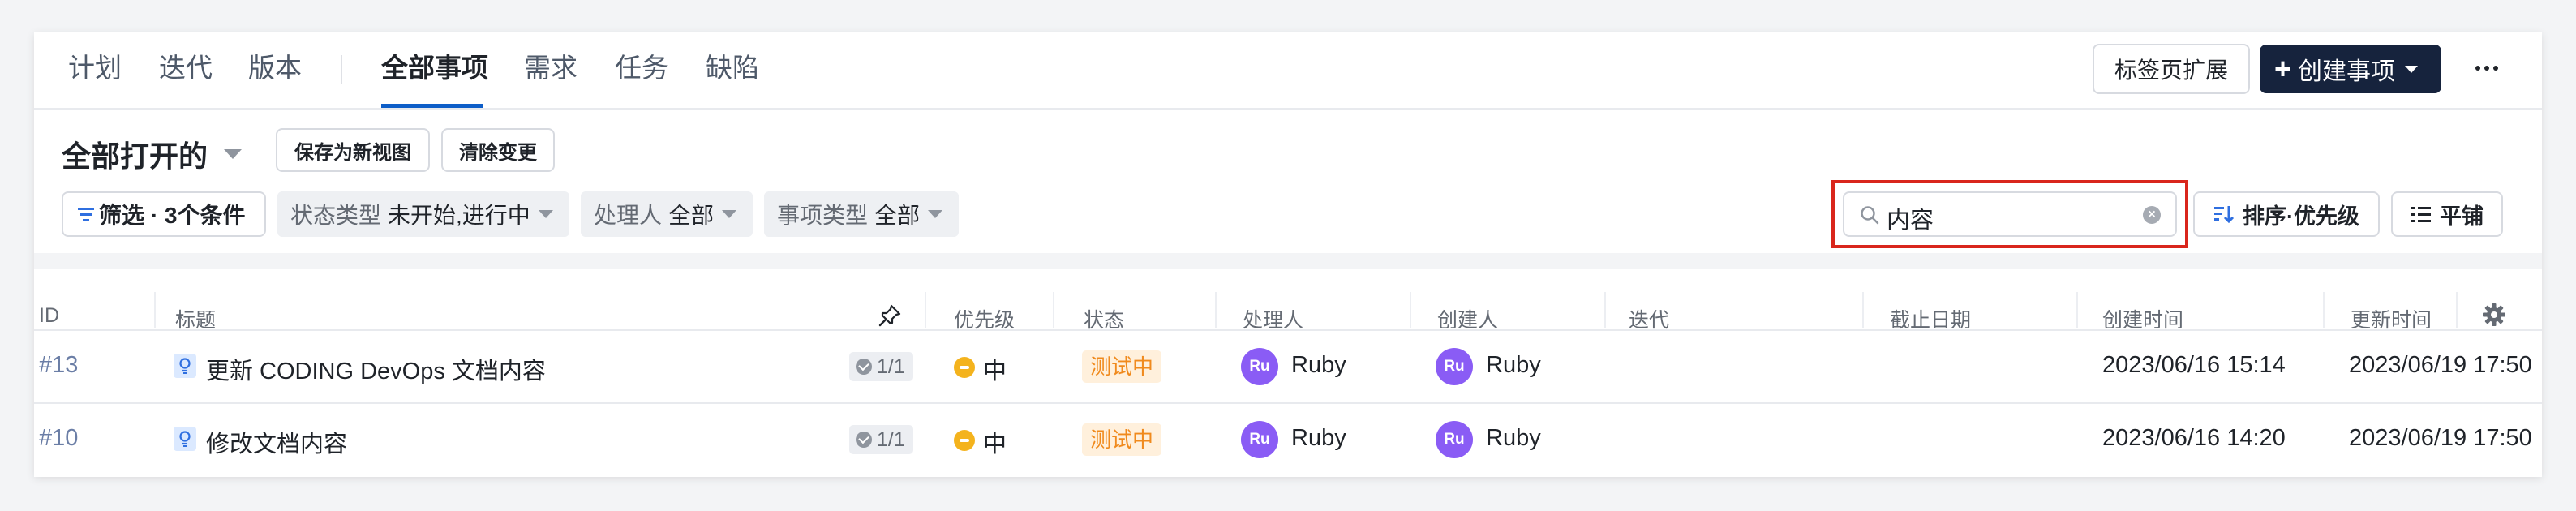 The image size is (2576, 511). I want to click on filter-label: 筛选 · 3个条件, so click(172, 216).